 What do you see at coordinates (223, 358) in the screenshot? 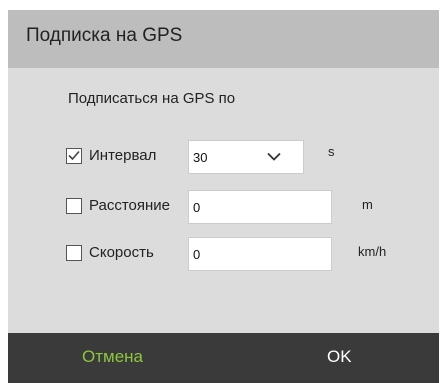
I see `dialog-footer: Отмена OK` at bounding box center [223, 358].